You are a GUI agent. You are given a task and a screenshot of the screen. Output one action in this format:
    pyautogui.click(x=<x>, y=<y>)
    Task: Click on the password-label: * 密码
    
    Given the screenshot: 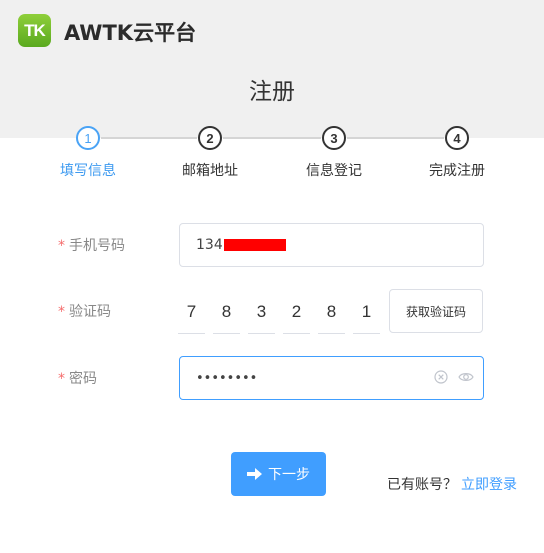 What is the action you would take?
    pyautogui.click(x=77, y=378)
    